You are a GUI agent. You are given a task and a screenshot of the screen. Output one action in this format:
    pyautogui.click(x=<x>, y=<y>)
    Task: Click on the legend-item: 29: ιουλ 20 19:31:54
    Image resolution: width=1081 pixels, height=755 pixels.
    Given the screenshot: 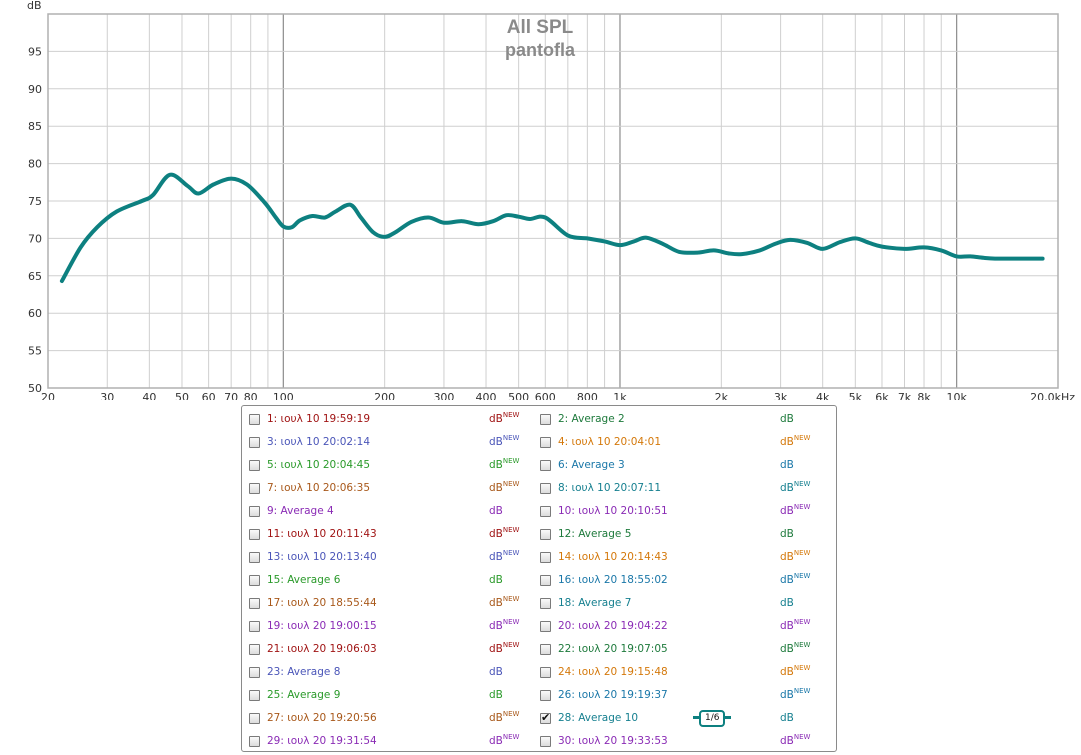 What is the action you would take?
    pyautogui.click(x=313, y=741)
    